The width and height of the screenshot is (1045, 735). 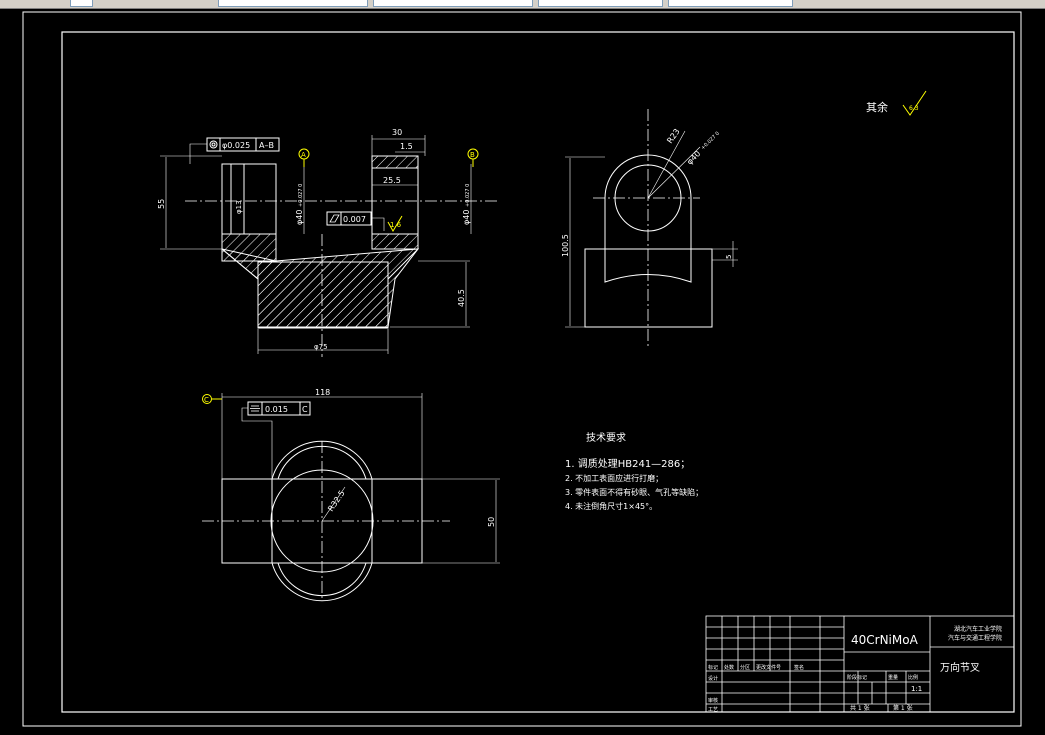 What do you see at coordinates (978, 629) in the screenshot?
I see `tb-school: 湖北汽车工业学院` at bounding box center [978, 629].